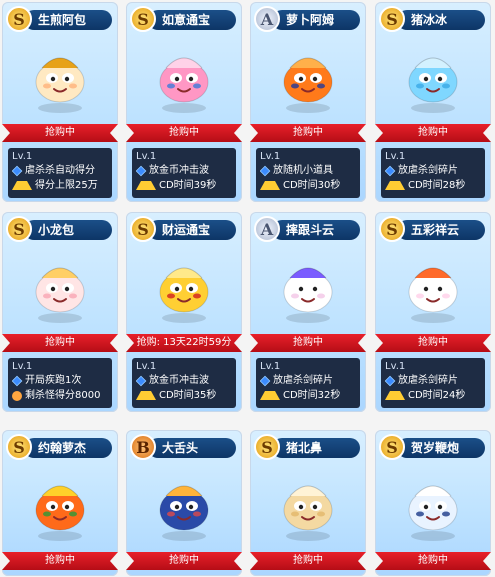 This screenshot has width=495, height=577. I want to click on pet-name: 猪冰冰, so click(441, 20).